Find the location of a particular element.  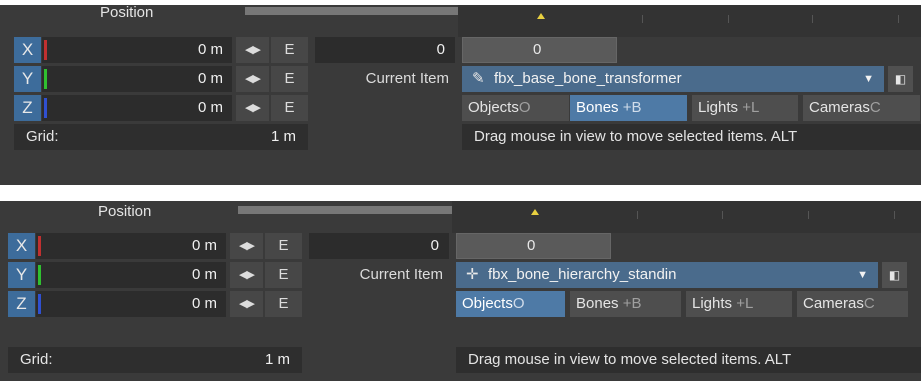

null-object-icon: ✛ is located at coordinates (472, 274).